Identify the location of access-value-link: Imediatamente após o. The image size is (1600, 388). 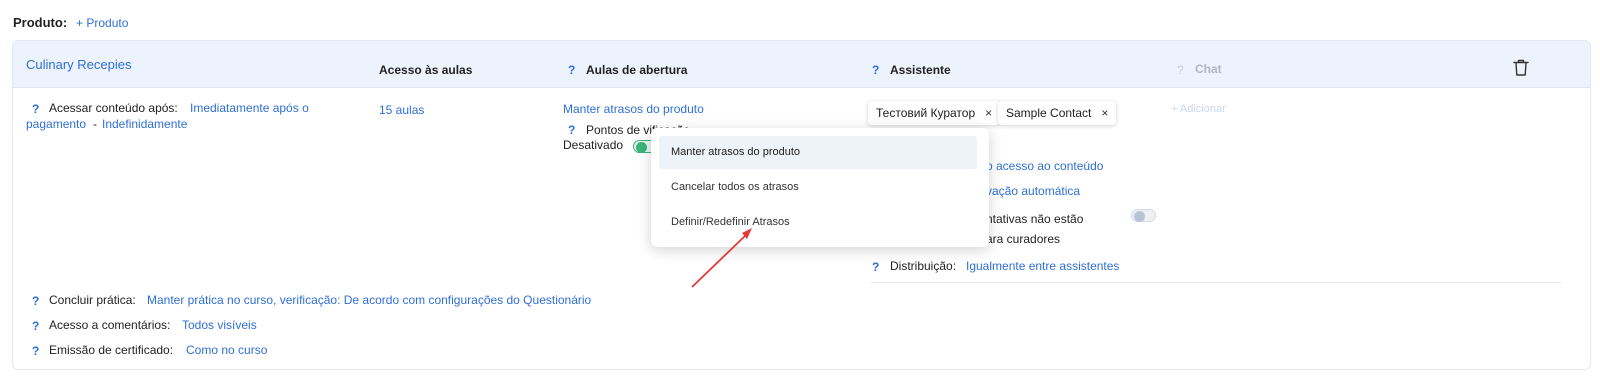
(249, 108).